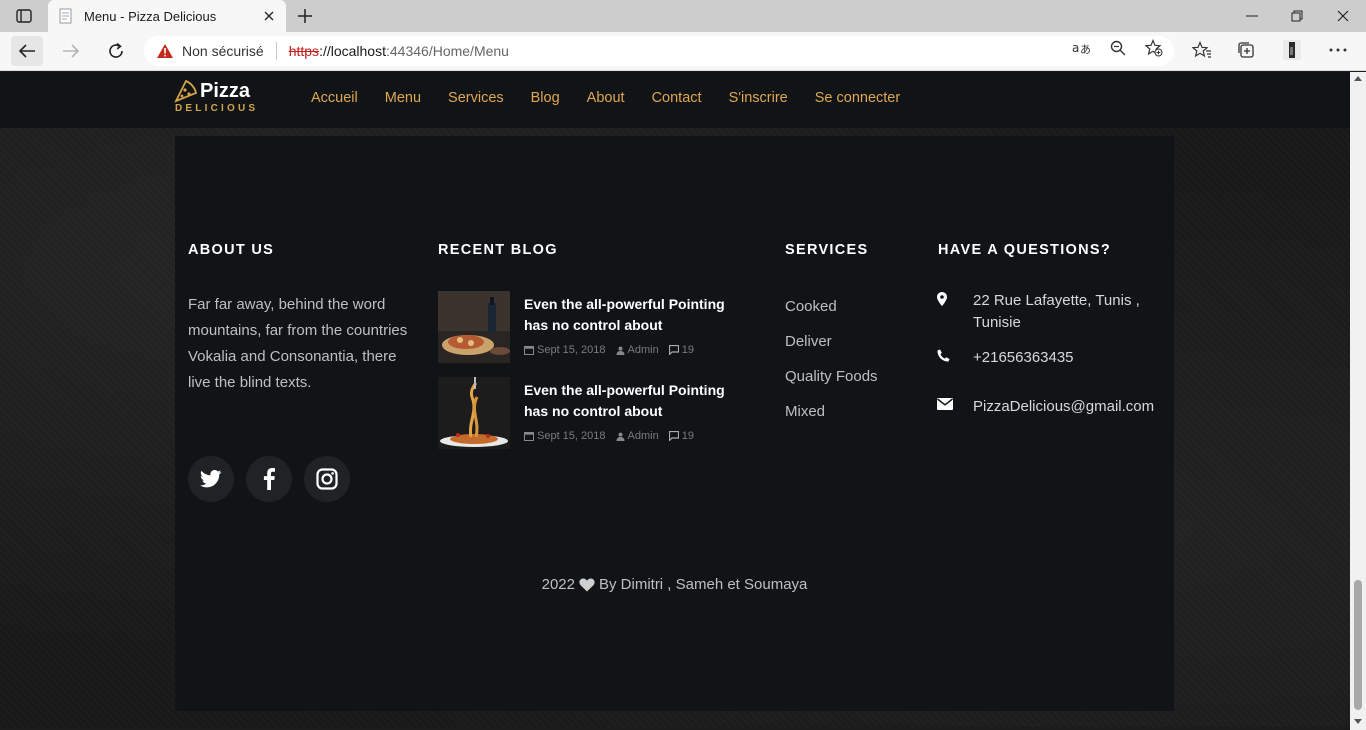  What do you see at coordinates (1252, 16) in the screenshot?
I see `minimize-icon` at bounding box center [1252, 16].